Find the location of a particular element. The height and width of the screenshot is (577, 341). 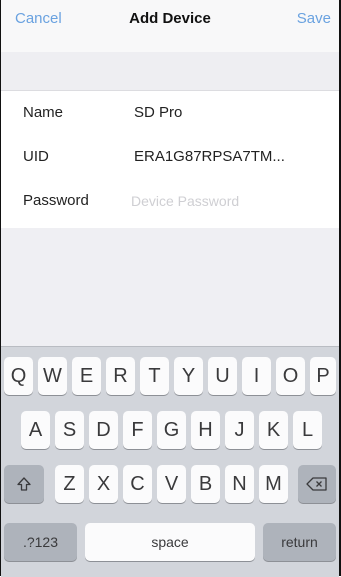

key-b: B is located at coordinates (205, 484).